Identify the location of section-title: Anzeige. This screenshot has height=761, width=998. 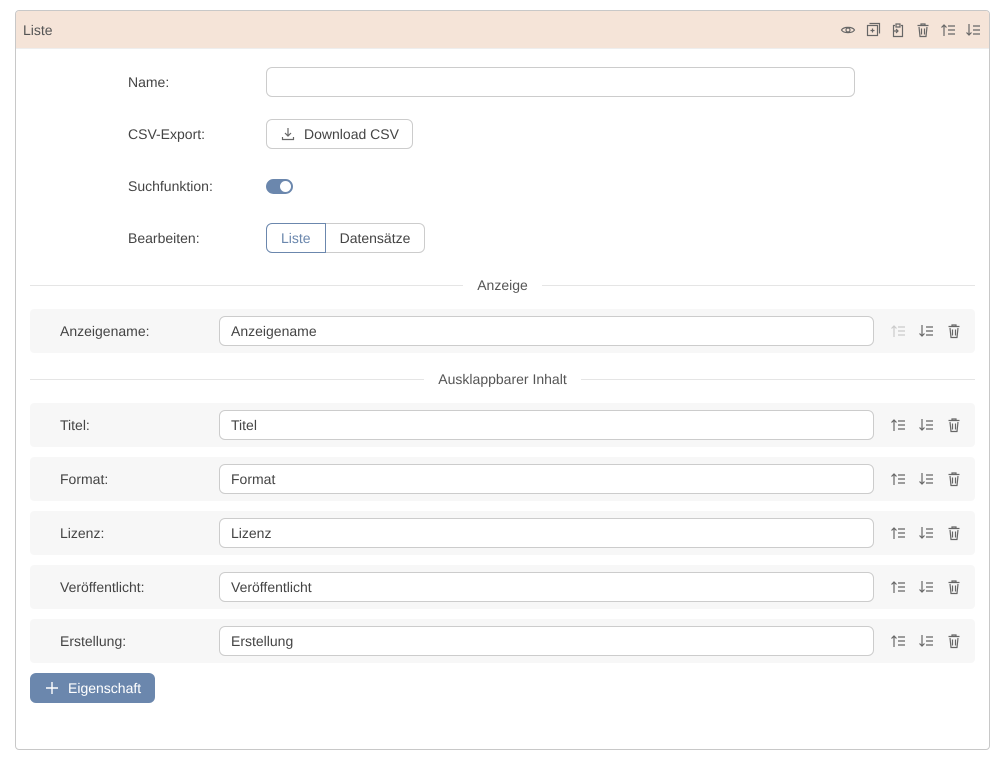
(502, 285).